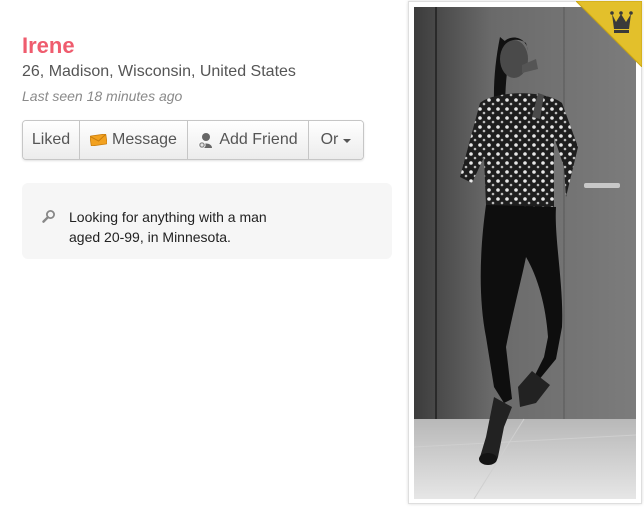 The image size is (644, 507). I want to click on profile-name: Irene, so click(48, 45).